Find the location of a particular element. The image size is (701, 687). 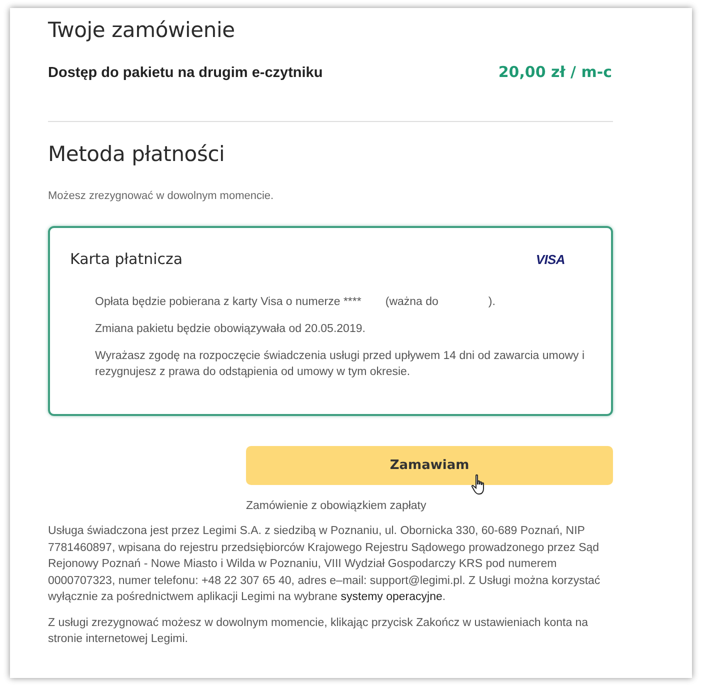

card-validity-end: ). is located at coordinates (492, 302).